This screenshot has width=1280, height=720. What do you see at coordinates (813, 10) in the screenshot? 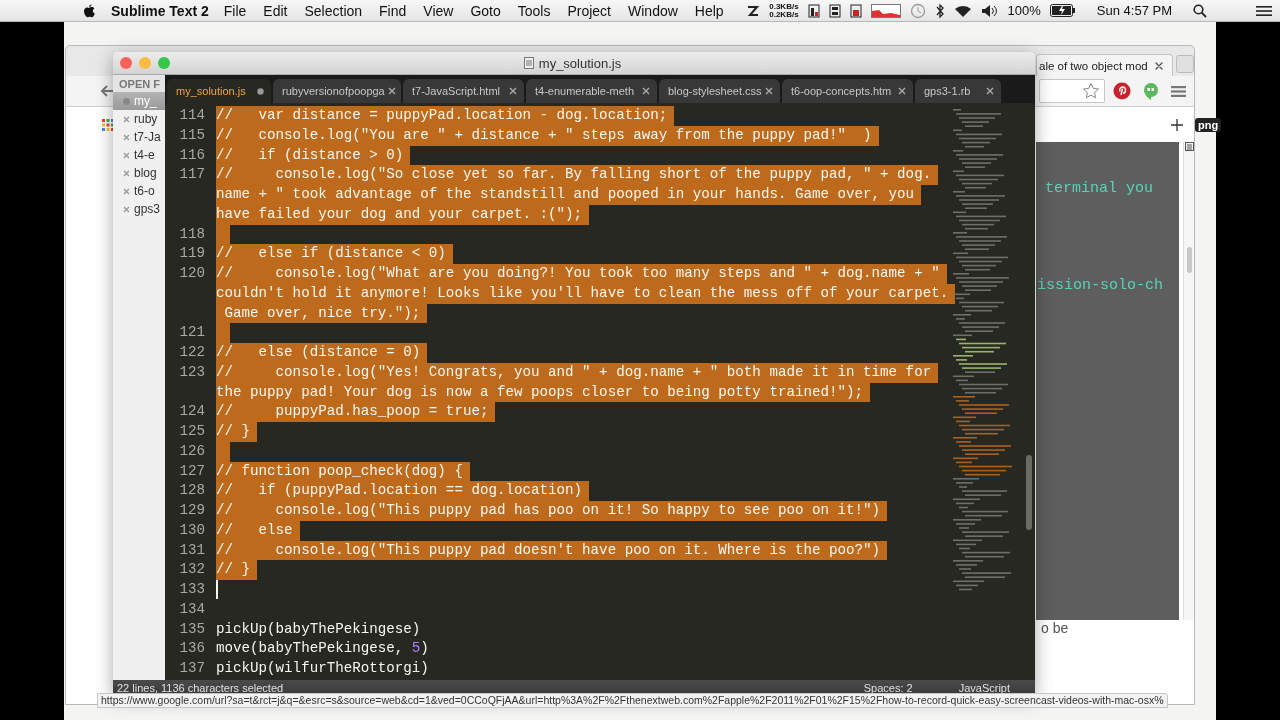
I see `memory-meter-icon` at bounding box center [813, 10].